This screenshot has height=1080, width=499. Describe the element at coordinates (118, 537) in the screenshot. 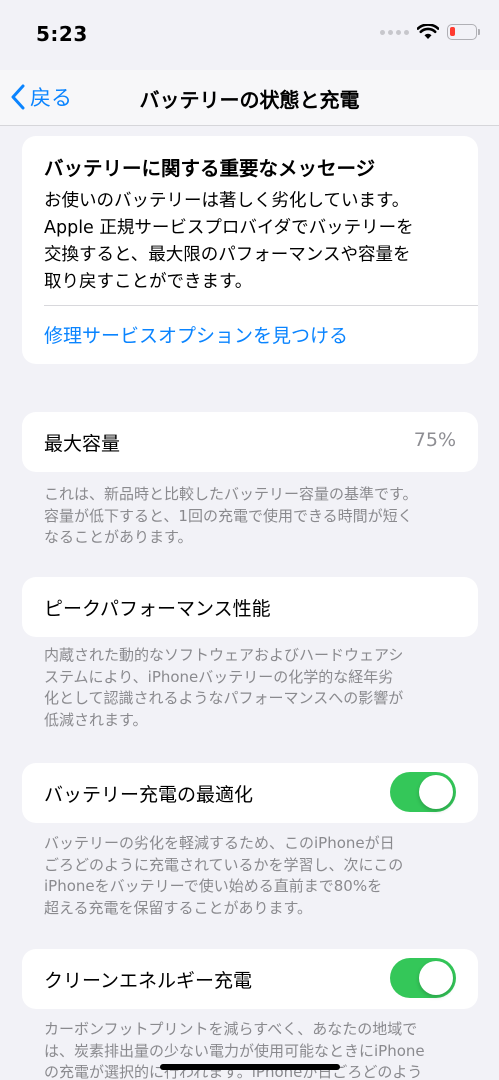

I see `footnote-line: なることがあります。` at that location.